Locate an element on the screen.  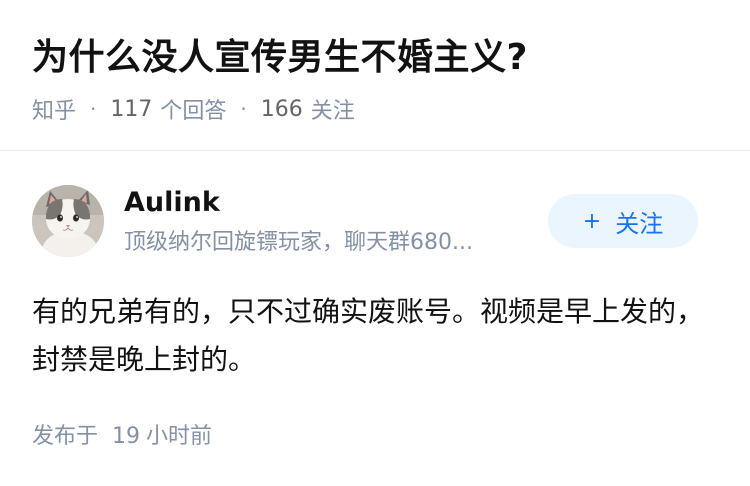
post-time-prefix: 发布于 is located at coordinates (65, 436).